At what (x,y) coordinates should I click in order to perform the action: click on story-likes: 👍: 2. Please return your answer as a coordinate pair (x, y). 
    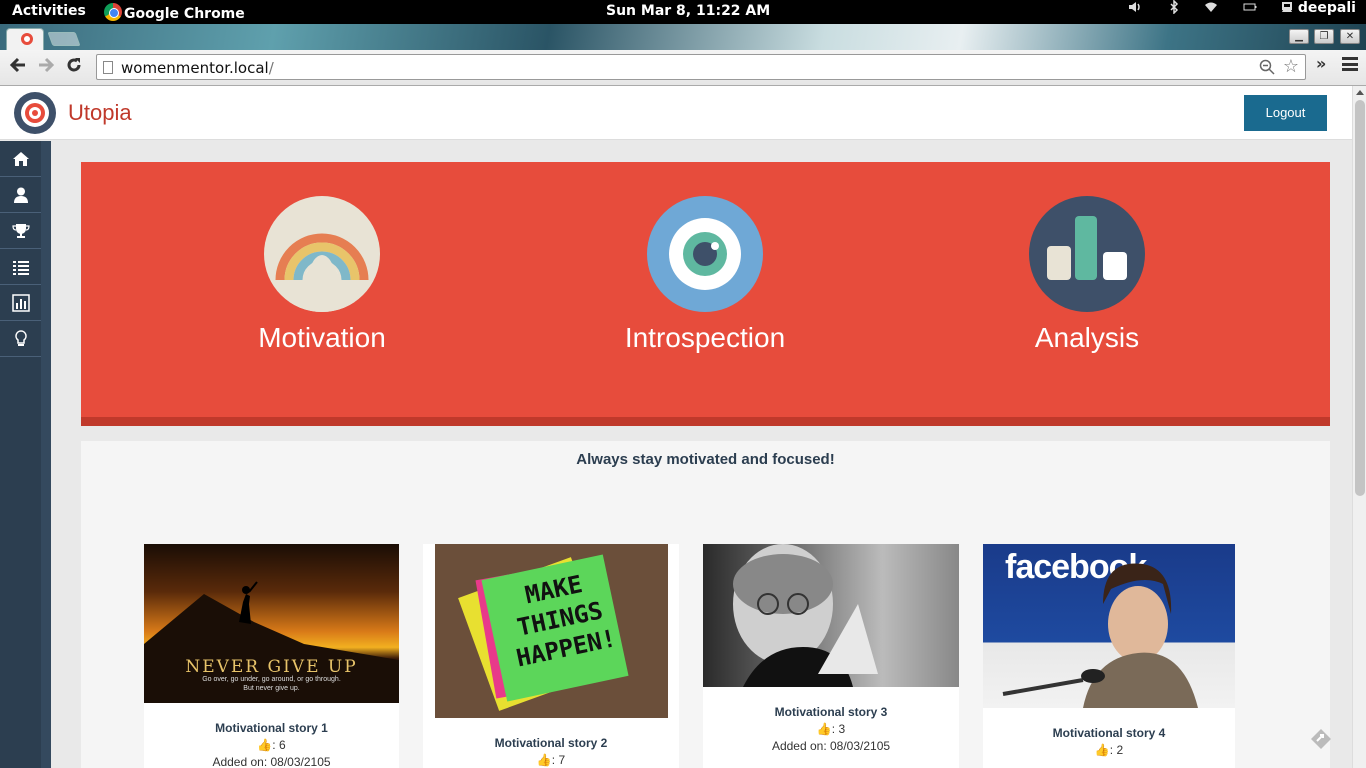
    Looking at the image, I should click on (1109, 750).